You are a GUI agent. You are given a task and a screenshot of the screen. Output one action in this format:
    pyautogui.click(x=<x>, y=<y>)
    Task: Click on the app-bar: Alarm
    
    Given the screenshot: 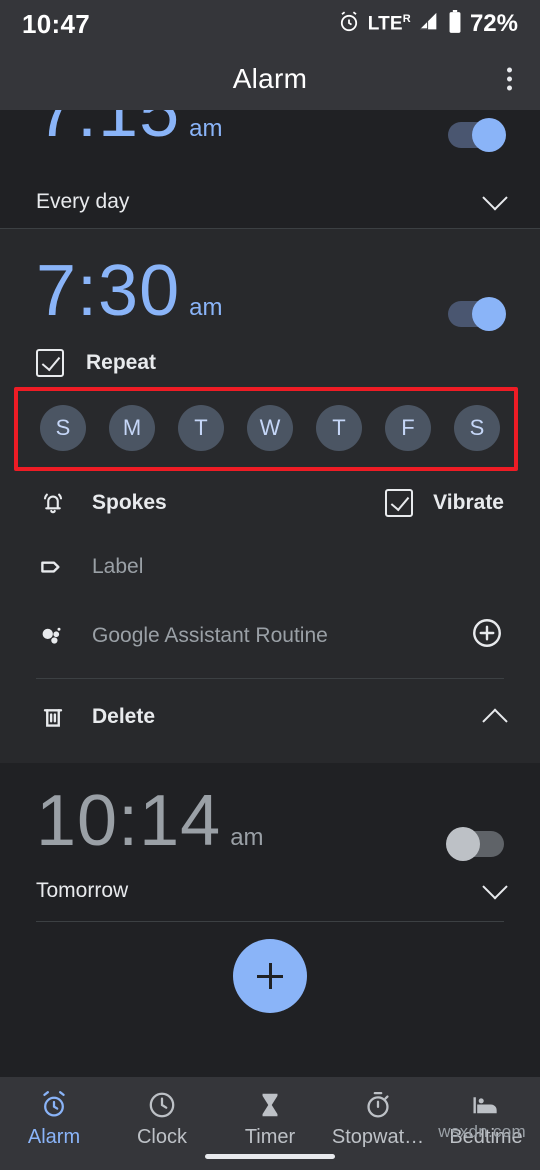 What is the action you would take?
    pyautogui.click(x=270, y=79)
    